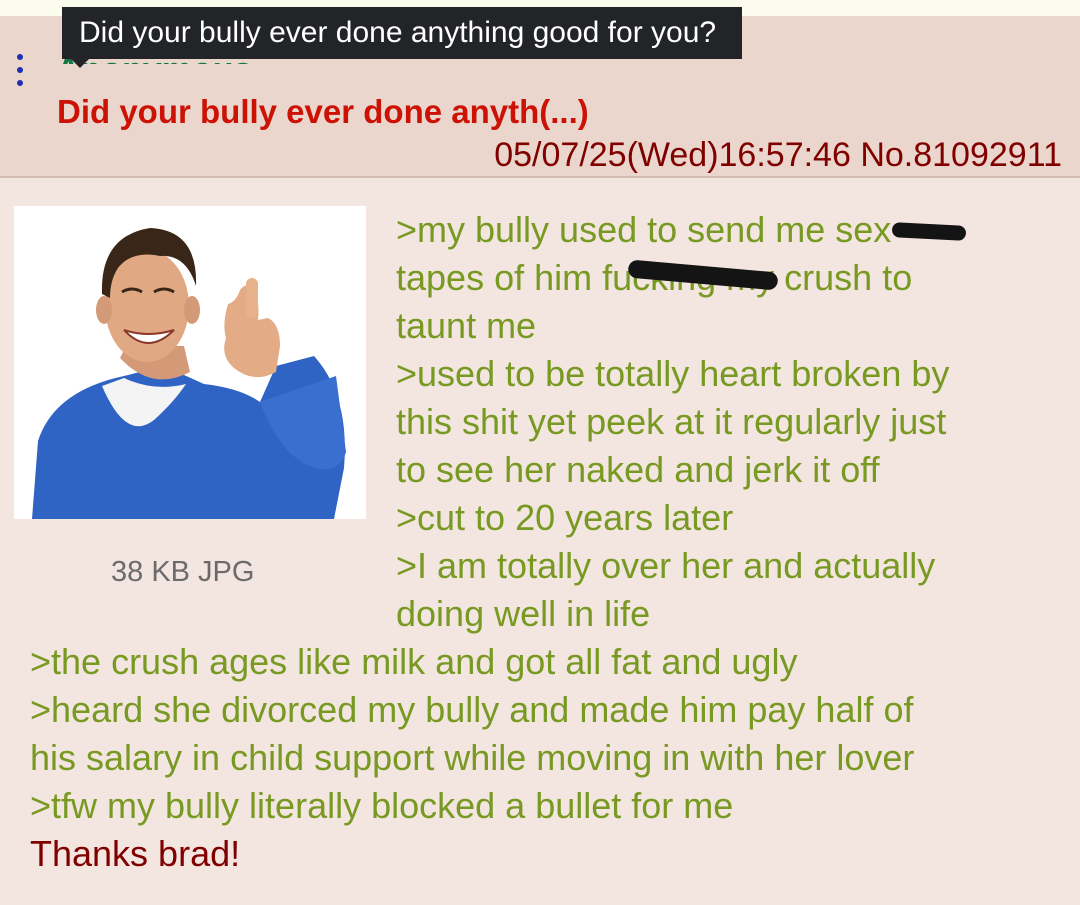 This screenshot has height=905, width=1080. Describe the element at coordinates (523, 613) in the screenshot. I see `comment-line: doing well in life` at that location.